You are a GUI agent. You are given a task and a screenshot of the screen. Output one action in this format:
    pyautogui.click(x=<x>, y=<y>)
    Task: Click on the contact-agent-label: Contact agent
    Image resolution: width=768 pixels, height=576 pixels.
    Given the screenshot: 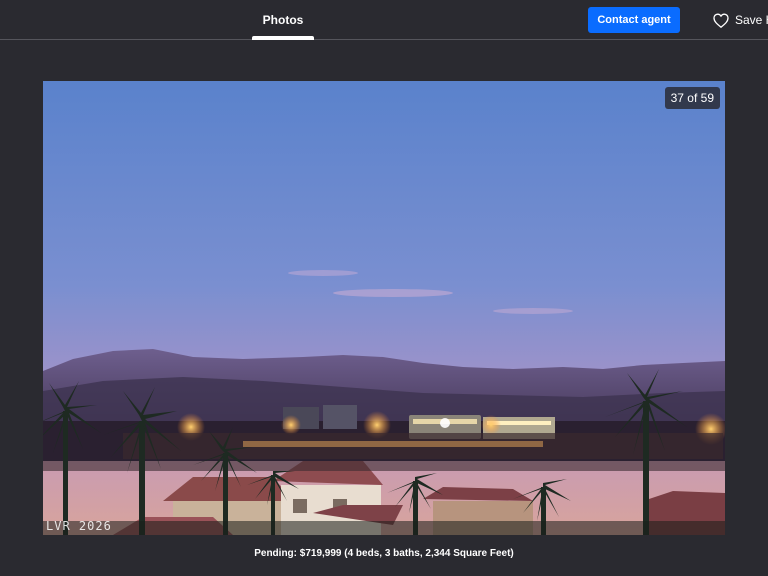 What is the action you would take?
    pyautogui.click(x=634, y=20)
    